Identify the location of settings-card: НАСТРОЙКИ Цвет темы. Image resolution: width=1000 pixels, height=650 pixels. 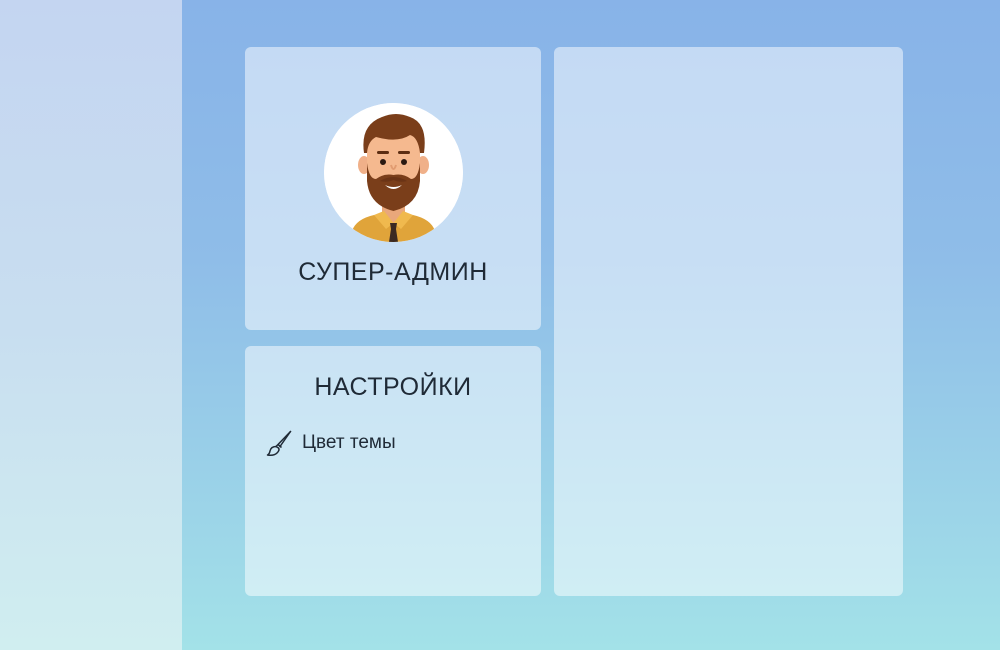
(393, 471).